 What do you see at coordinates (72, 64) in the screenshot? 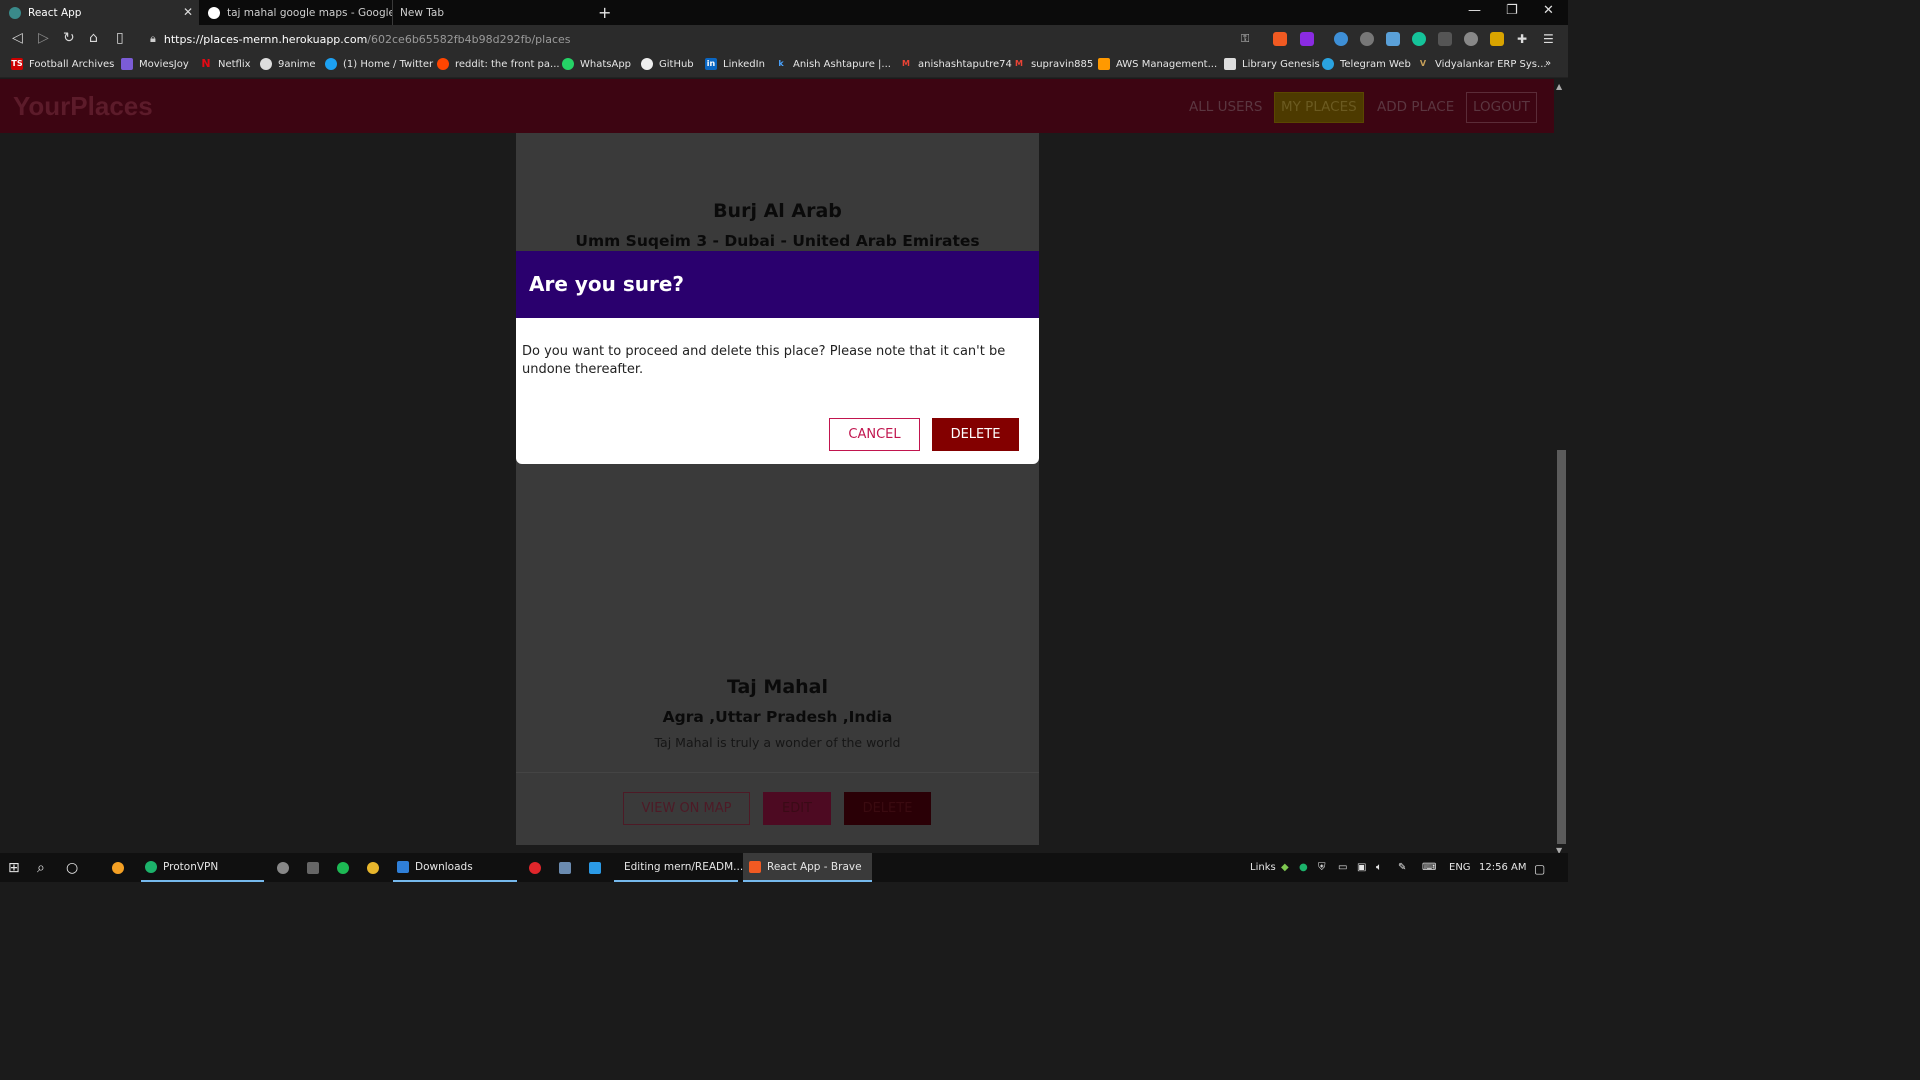
I see `bookmark-label: Football Archives` at bounding box center [72, 64].